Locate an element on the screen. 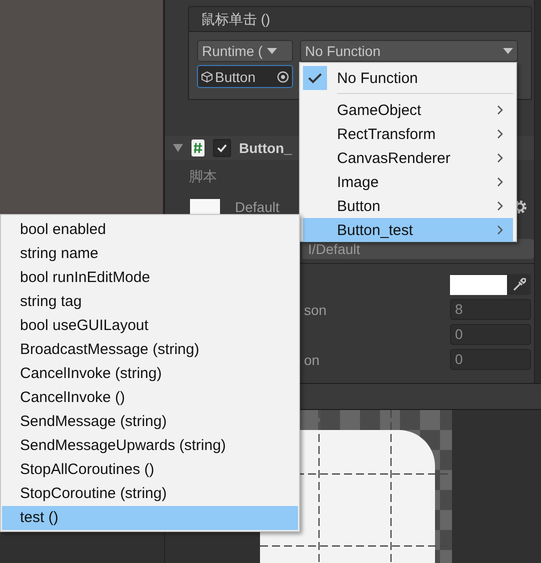 The height and width of the screenshot is (563, 541). eyedropper-icon is located at coordinates (519, 285).